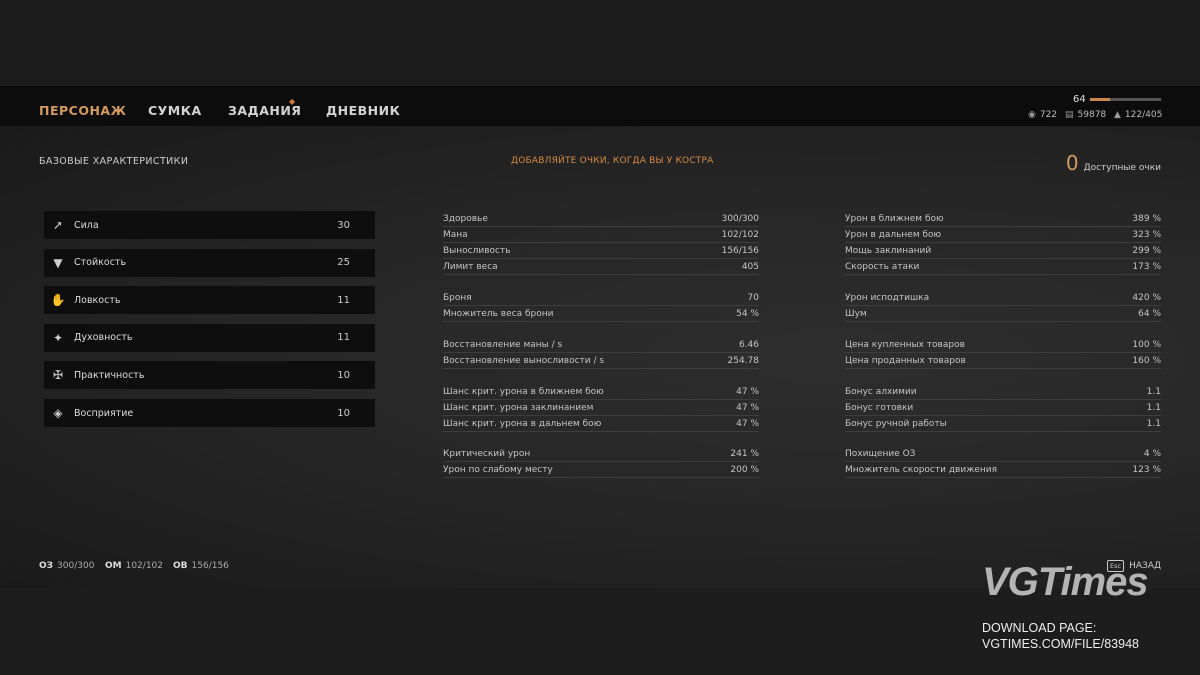 The image size is (1200, 675). Describe the element at coordinates (1125, 99) in the screenshot. I see `xp-bar` at that location.